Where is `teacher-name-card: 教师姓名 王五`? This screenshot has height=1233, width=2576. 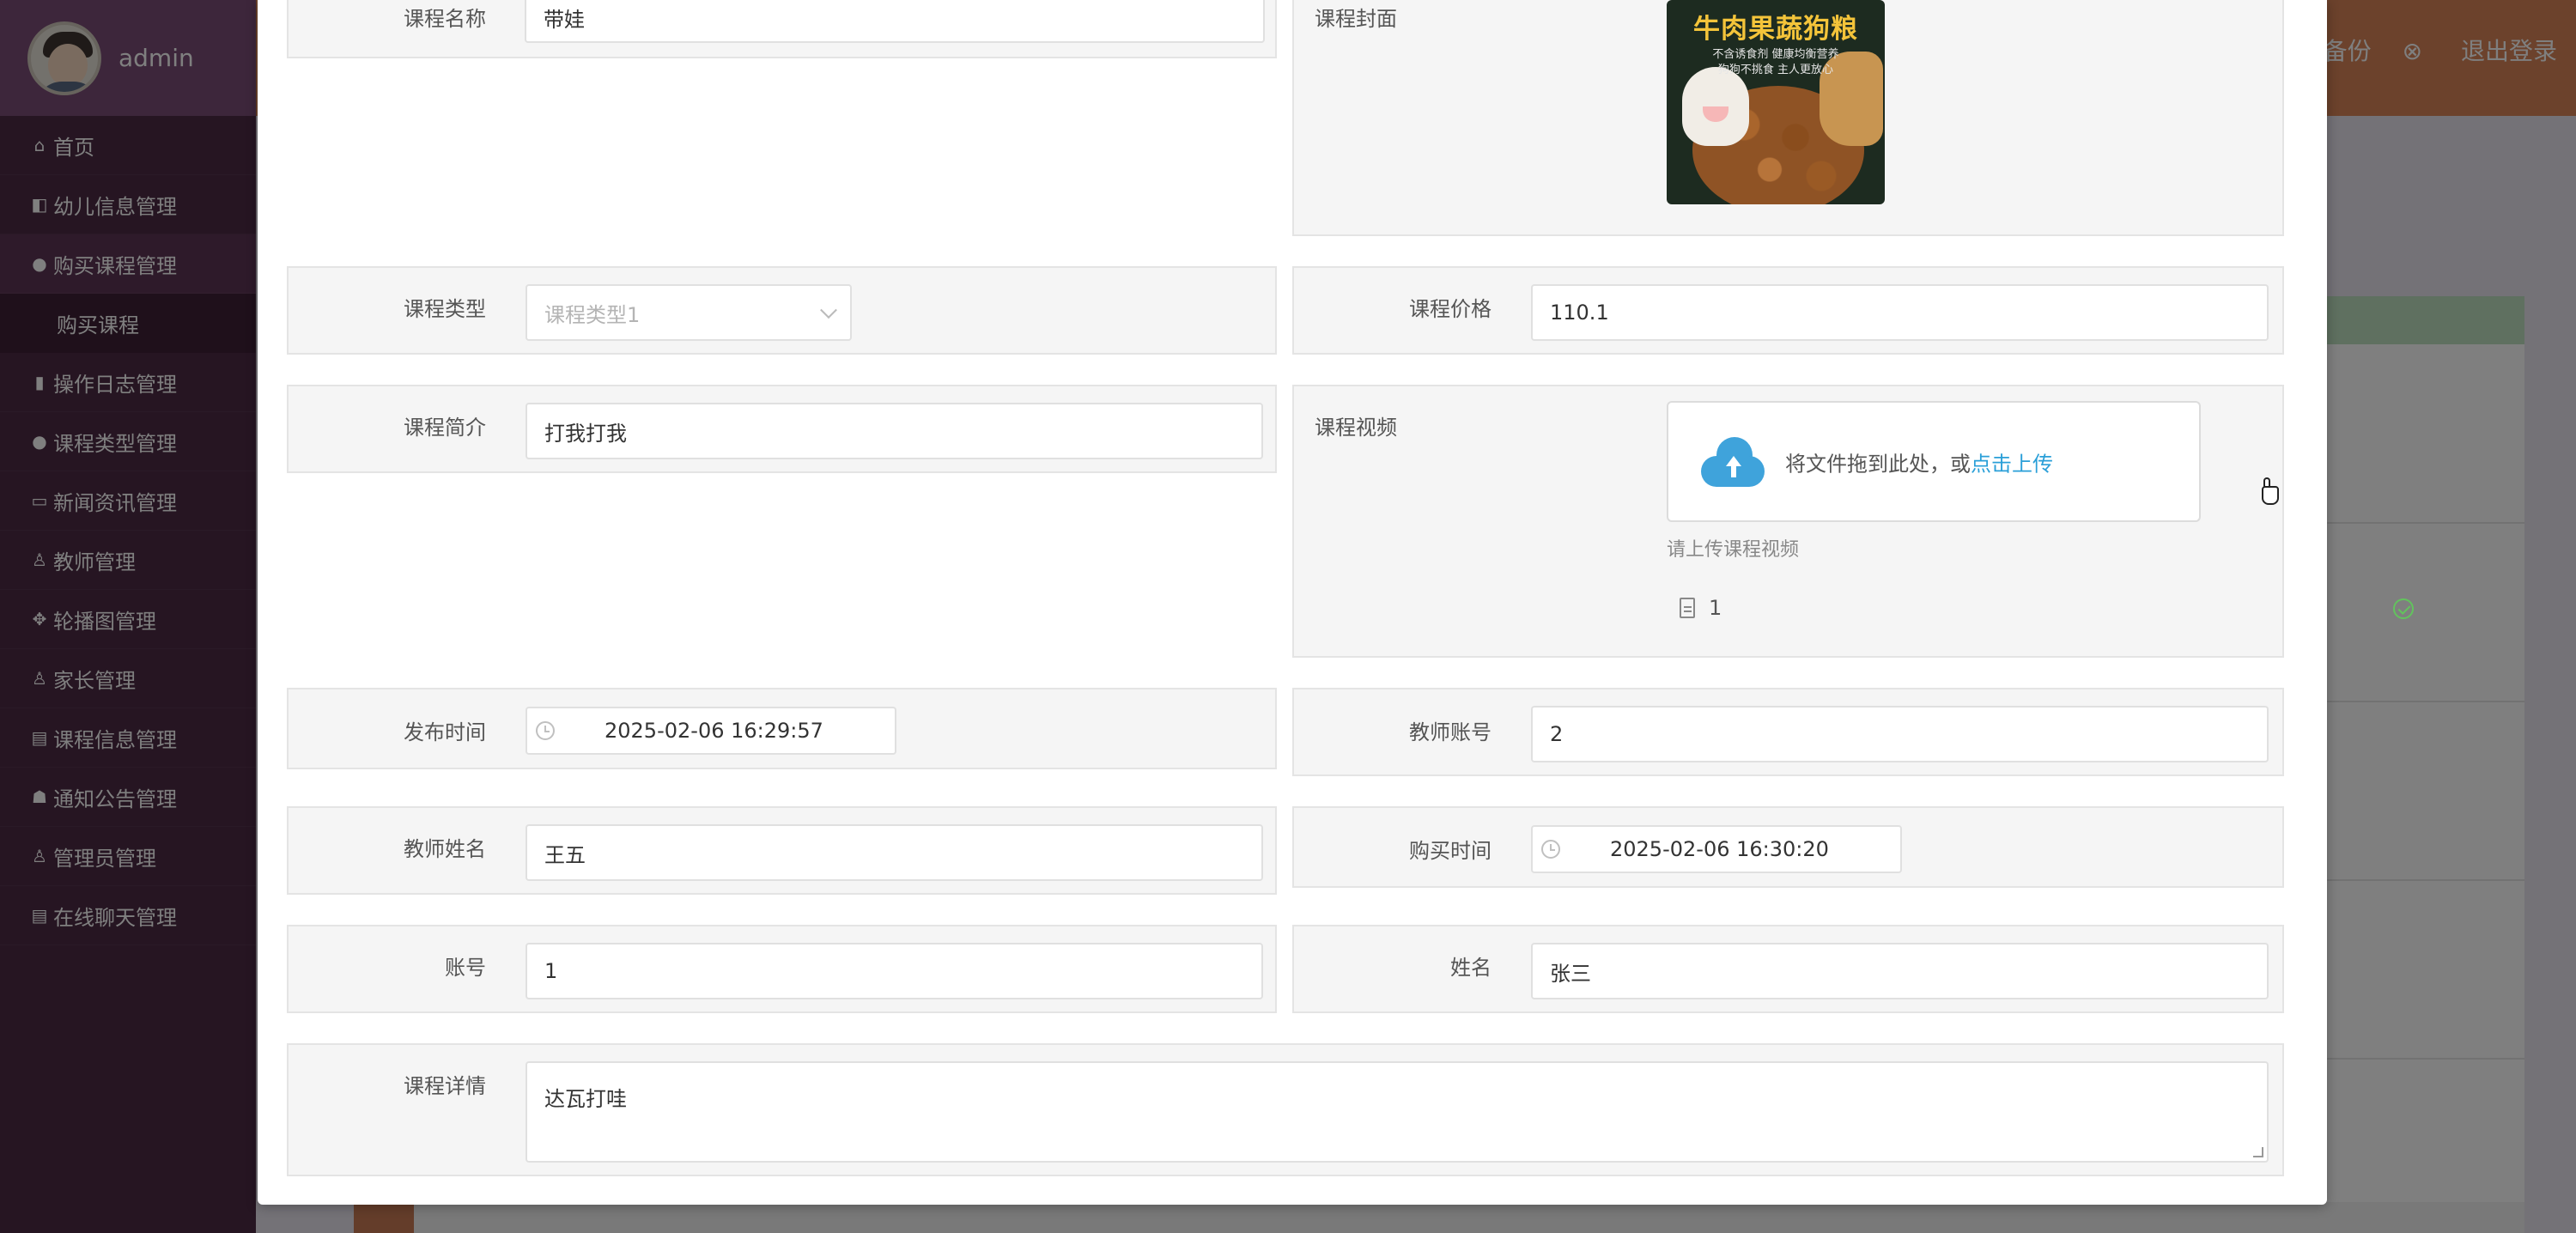 teacher-name-card: 教师姓名 王五 is located at coordinates (782, 850).